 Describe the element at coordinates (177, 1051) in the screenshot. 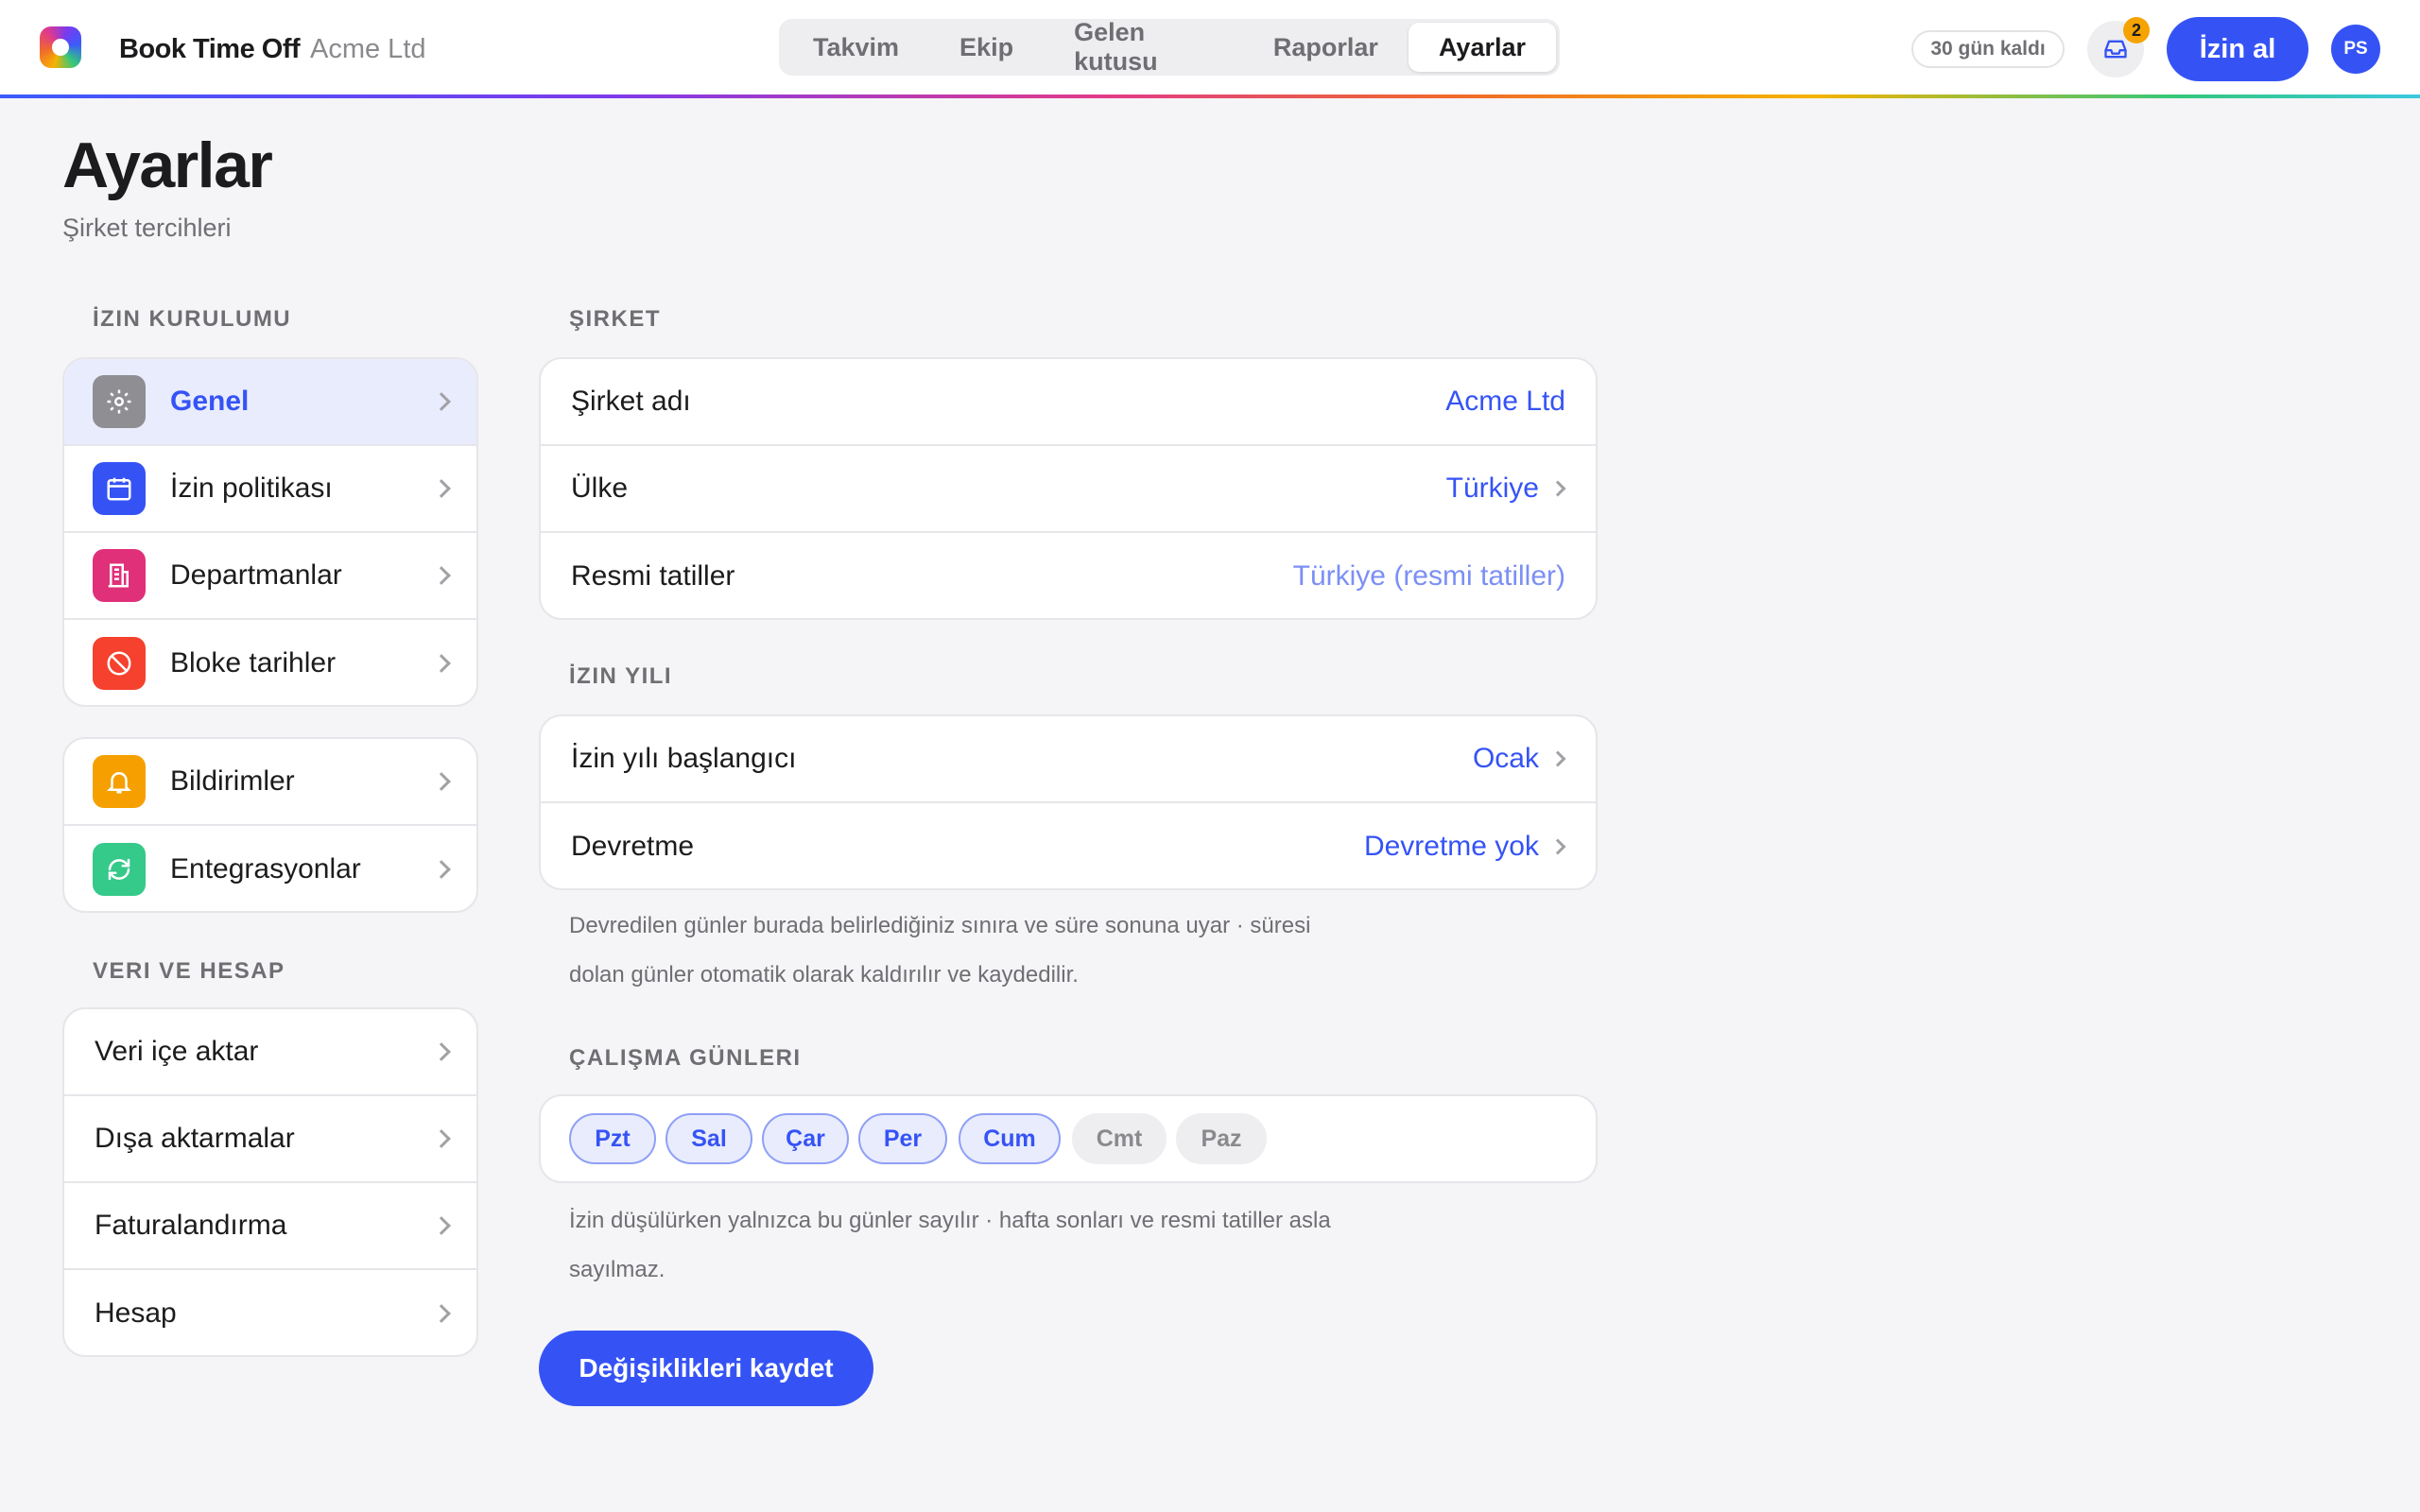

I see `sidebar-item-label: Veri içe aktar` at that location.